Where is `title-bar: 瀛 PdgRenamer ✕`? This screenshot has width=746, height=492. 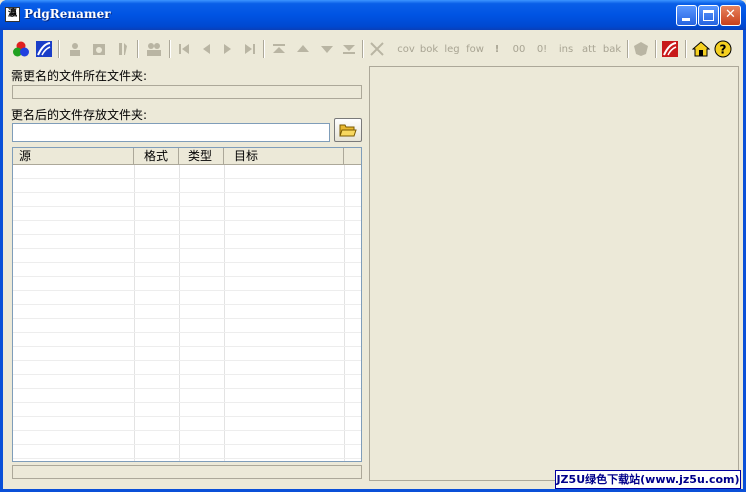
title-bar: 瀛 PdgRenamer ✕ is located at coordinates (373, 15).